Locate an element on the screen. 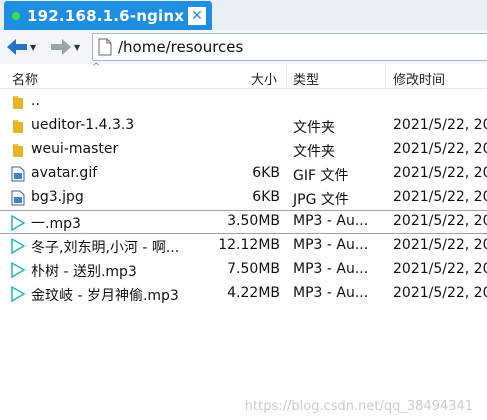 This screenshot has height=420, width=487. file-type: GIF 文件 is located at coordinates (321, 176).